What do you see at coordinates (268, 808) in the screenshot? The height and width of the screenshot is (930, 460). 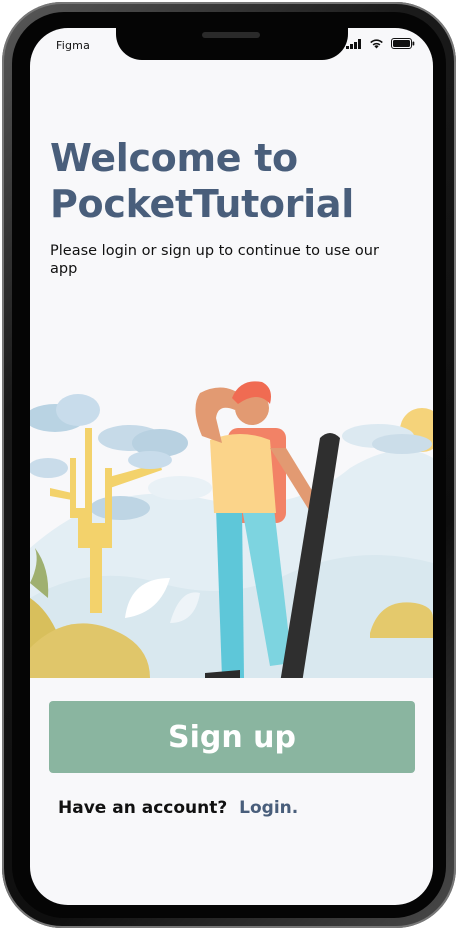 I see `login-link: Login.` at bounding box center [268, 808].